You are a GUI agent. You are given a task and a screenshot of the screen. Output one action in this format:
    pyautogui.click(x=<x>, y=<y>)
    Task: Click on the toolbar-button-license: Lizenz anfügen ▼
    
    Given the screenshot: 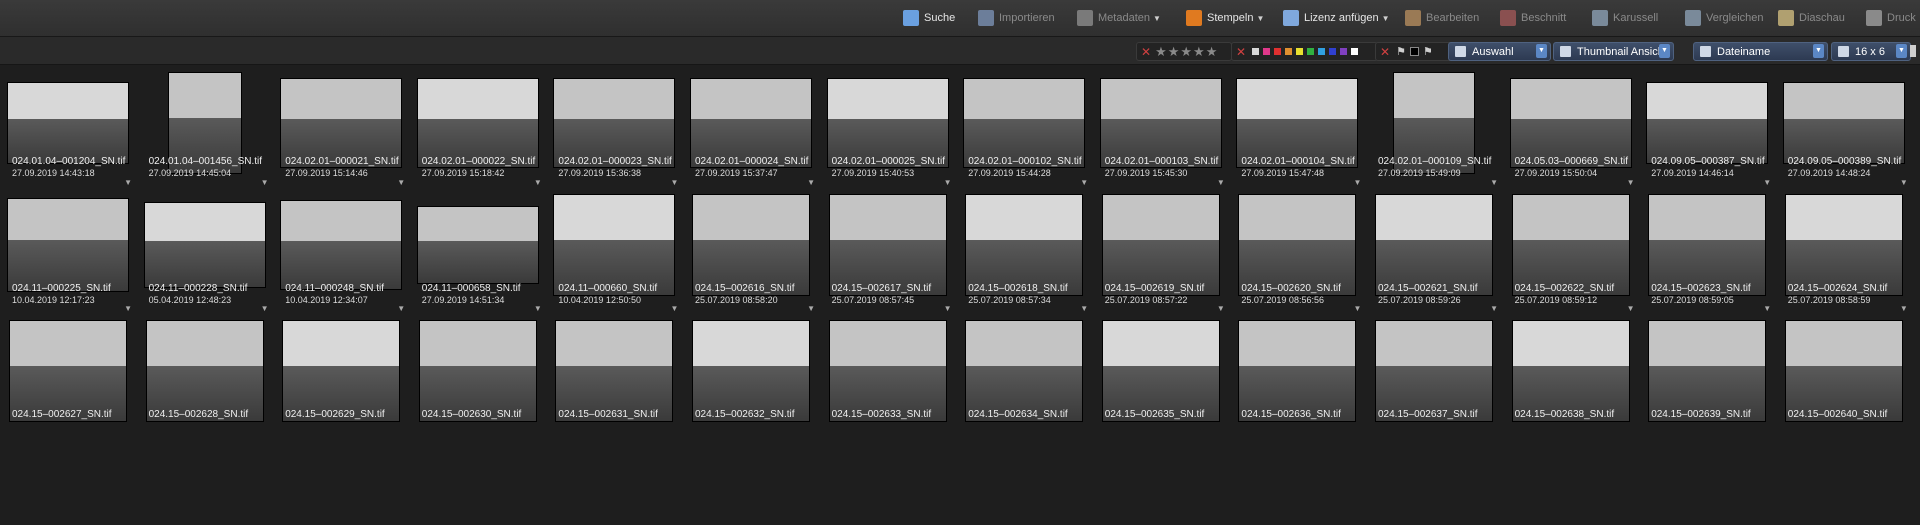 What is the action you would take?
    pyautogui.click(x=1336, y=18)
    